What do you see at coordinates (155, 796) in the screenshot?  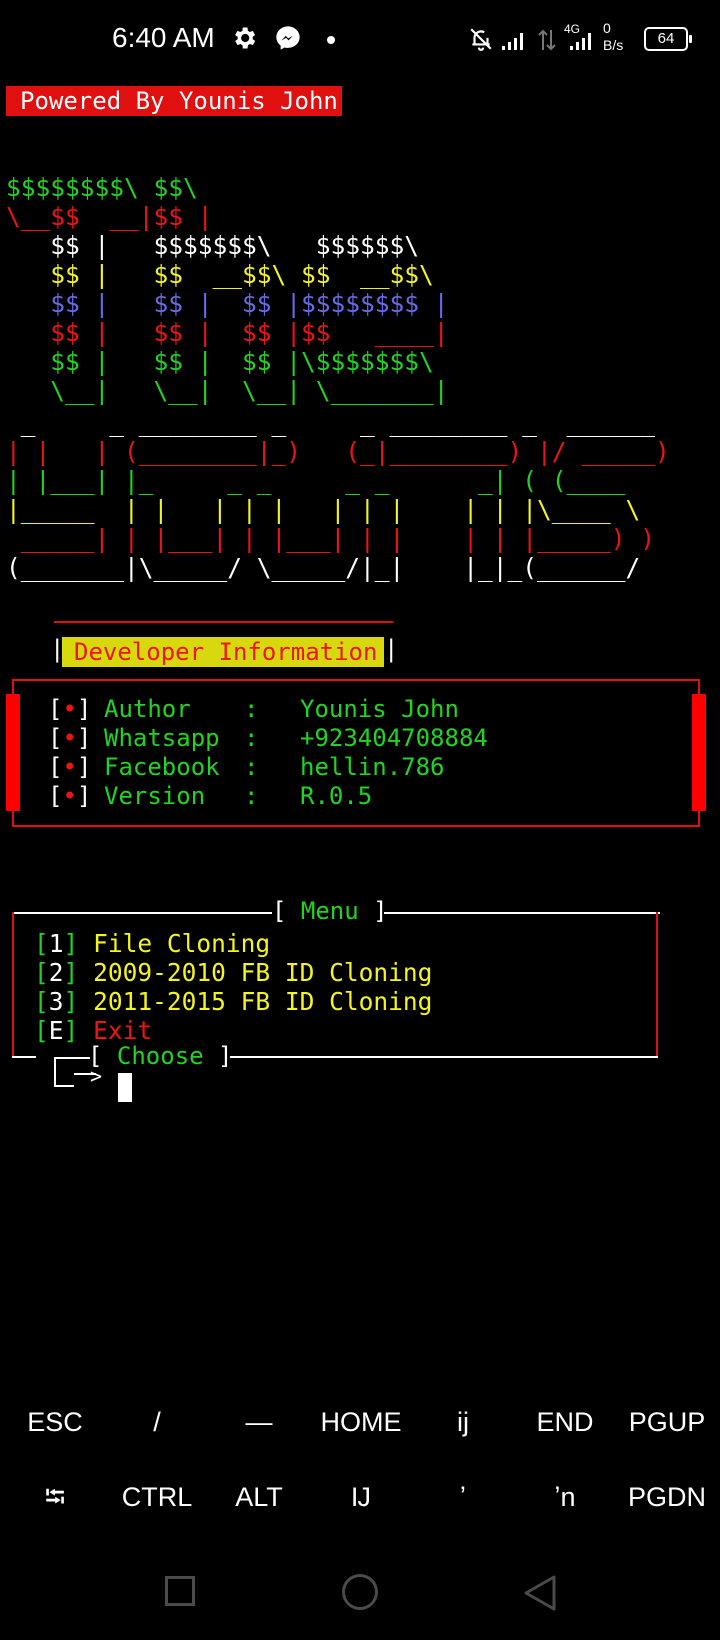 I see `developer-info-label: Version` at bounding box center [155, 796].